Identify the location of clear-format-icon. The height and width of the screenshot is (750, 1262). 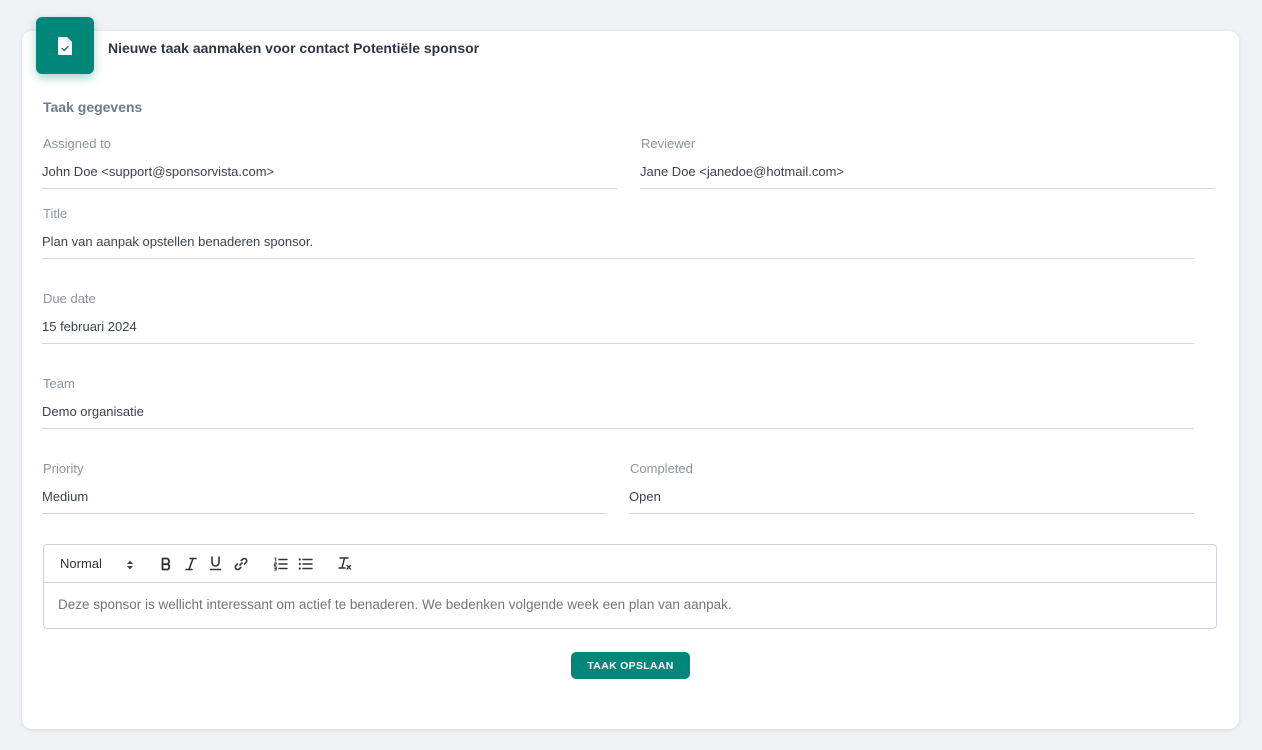
(345, 563).